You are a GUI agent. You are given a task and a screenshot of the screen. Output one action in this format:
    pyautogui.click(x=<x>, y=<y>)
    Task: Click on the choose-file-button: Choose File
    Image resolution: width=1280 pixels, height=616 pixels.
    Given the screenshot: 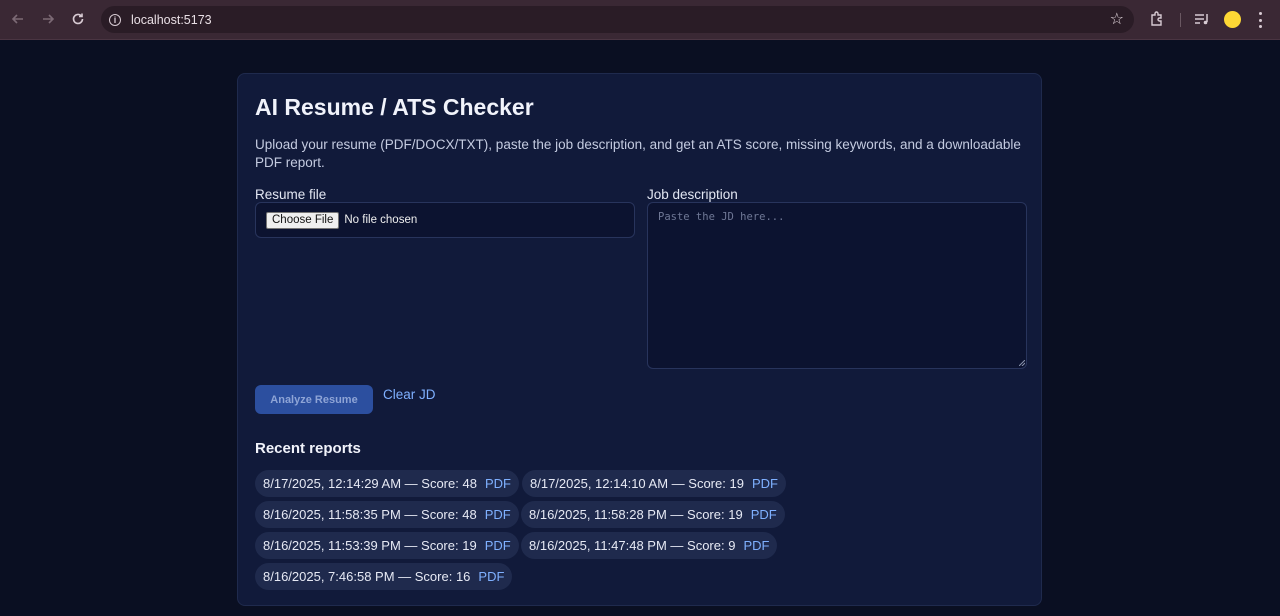 What is the action you would take?
    pyautogui.click(x=303, y=220)
    